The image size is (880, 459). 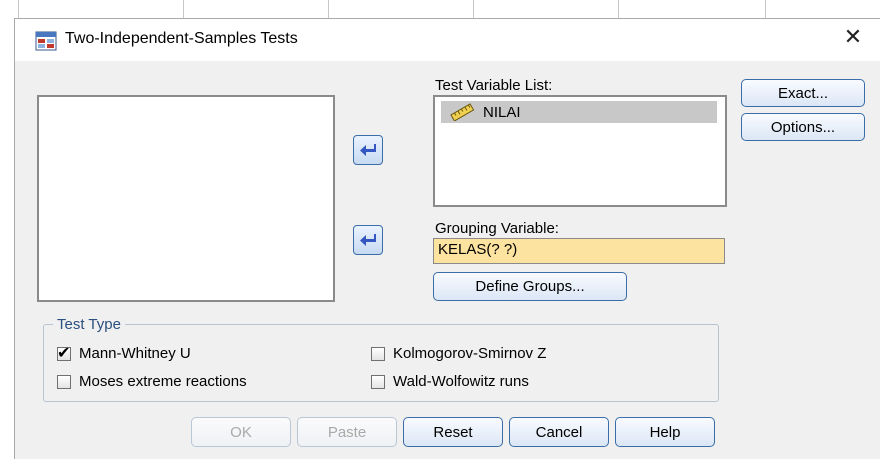 I want to click on kolmogorov-smirnov-option: Kolmogorov-Smirnov Z, so click(x=458, y=353).